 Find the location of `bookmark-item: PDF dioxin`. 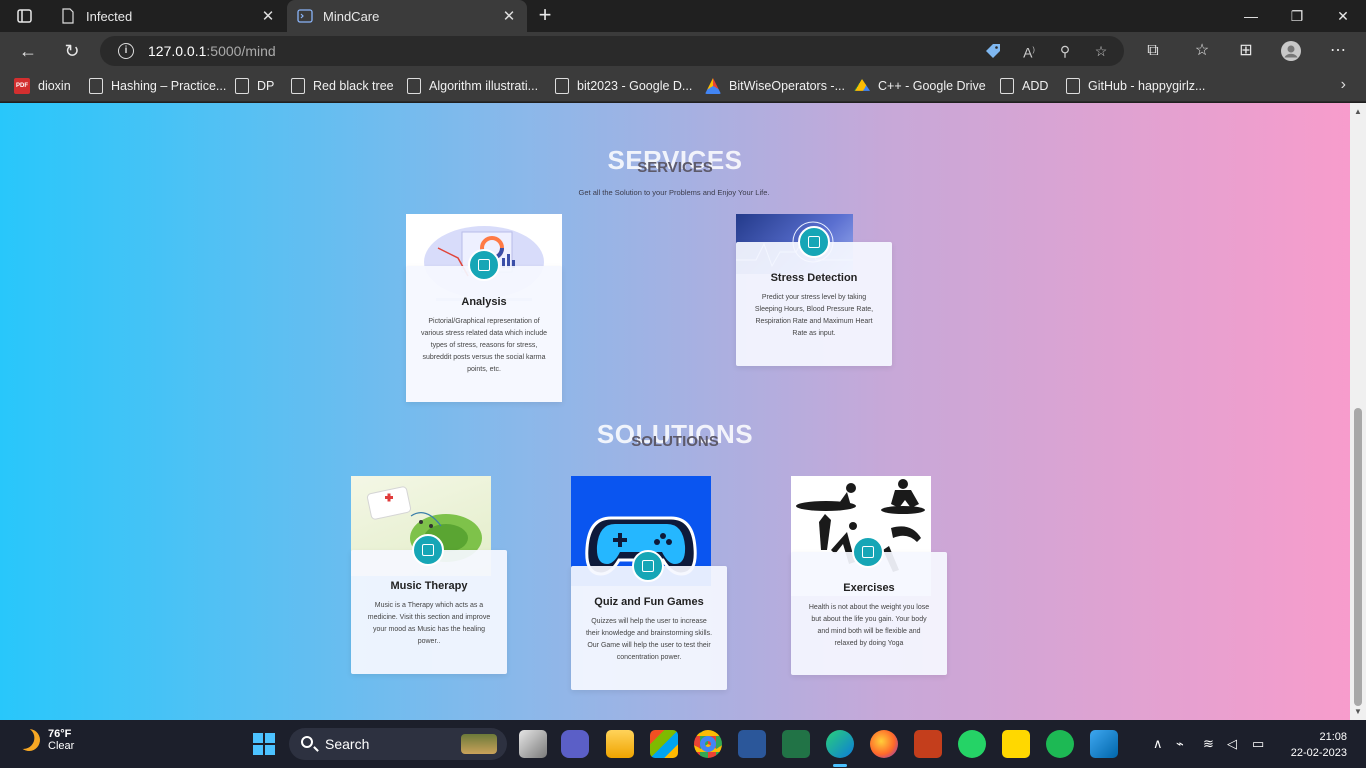

bookmark-item: PDF dioxin is located at coordinates (42, 86).